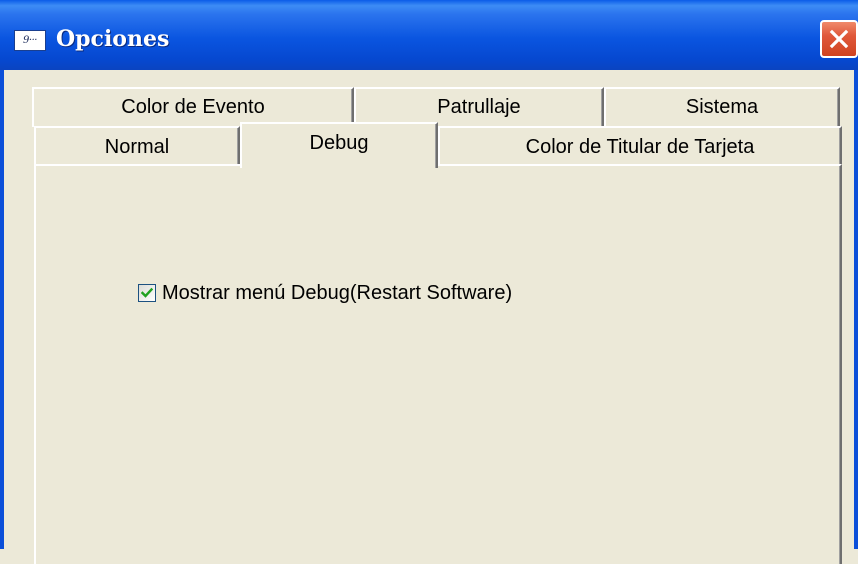  I want to click on tab-sistema: Sistema, so click(722, 107).